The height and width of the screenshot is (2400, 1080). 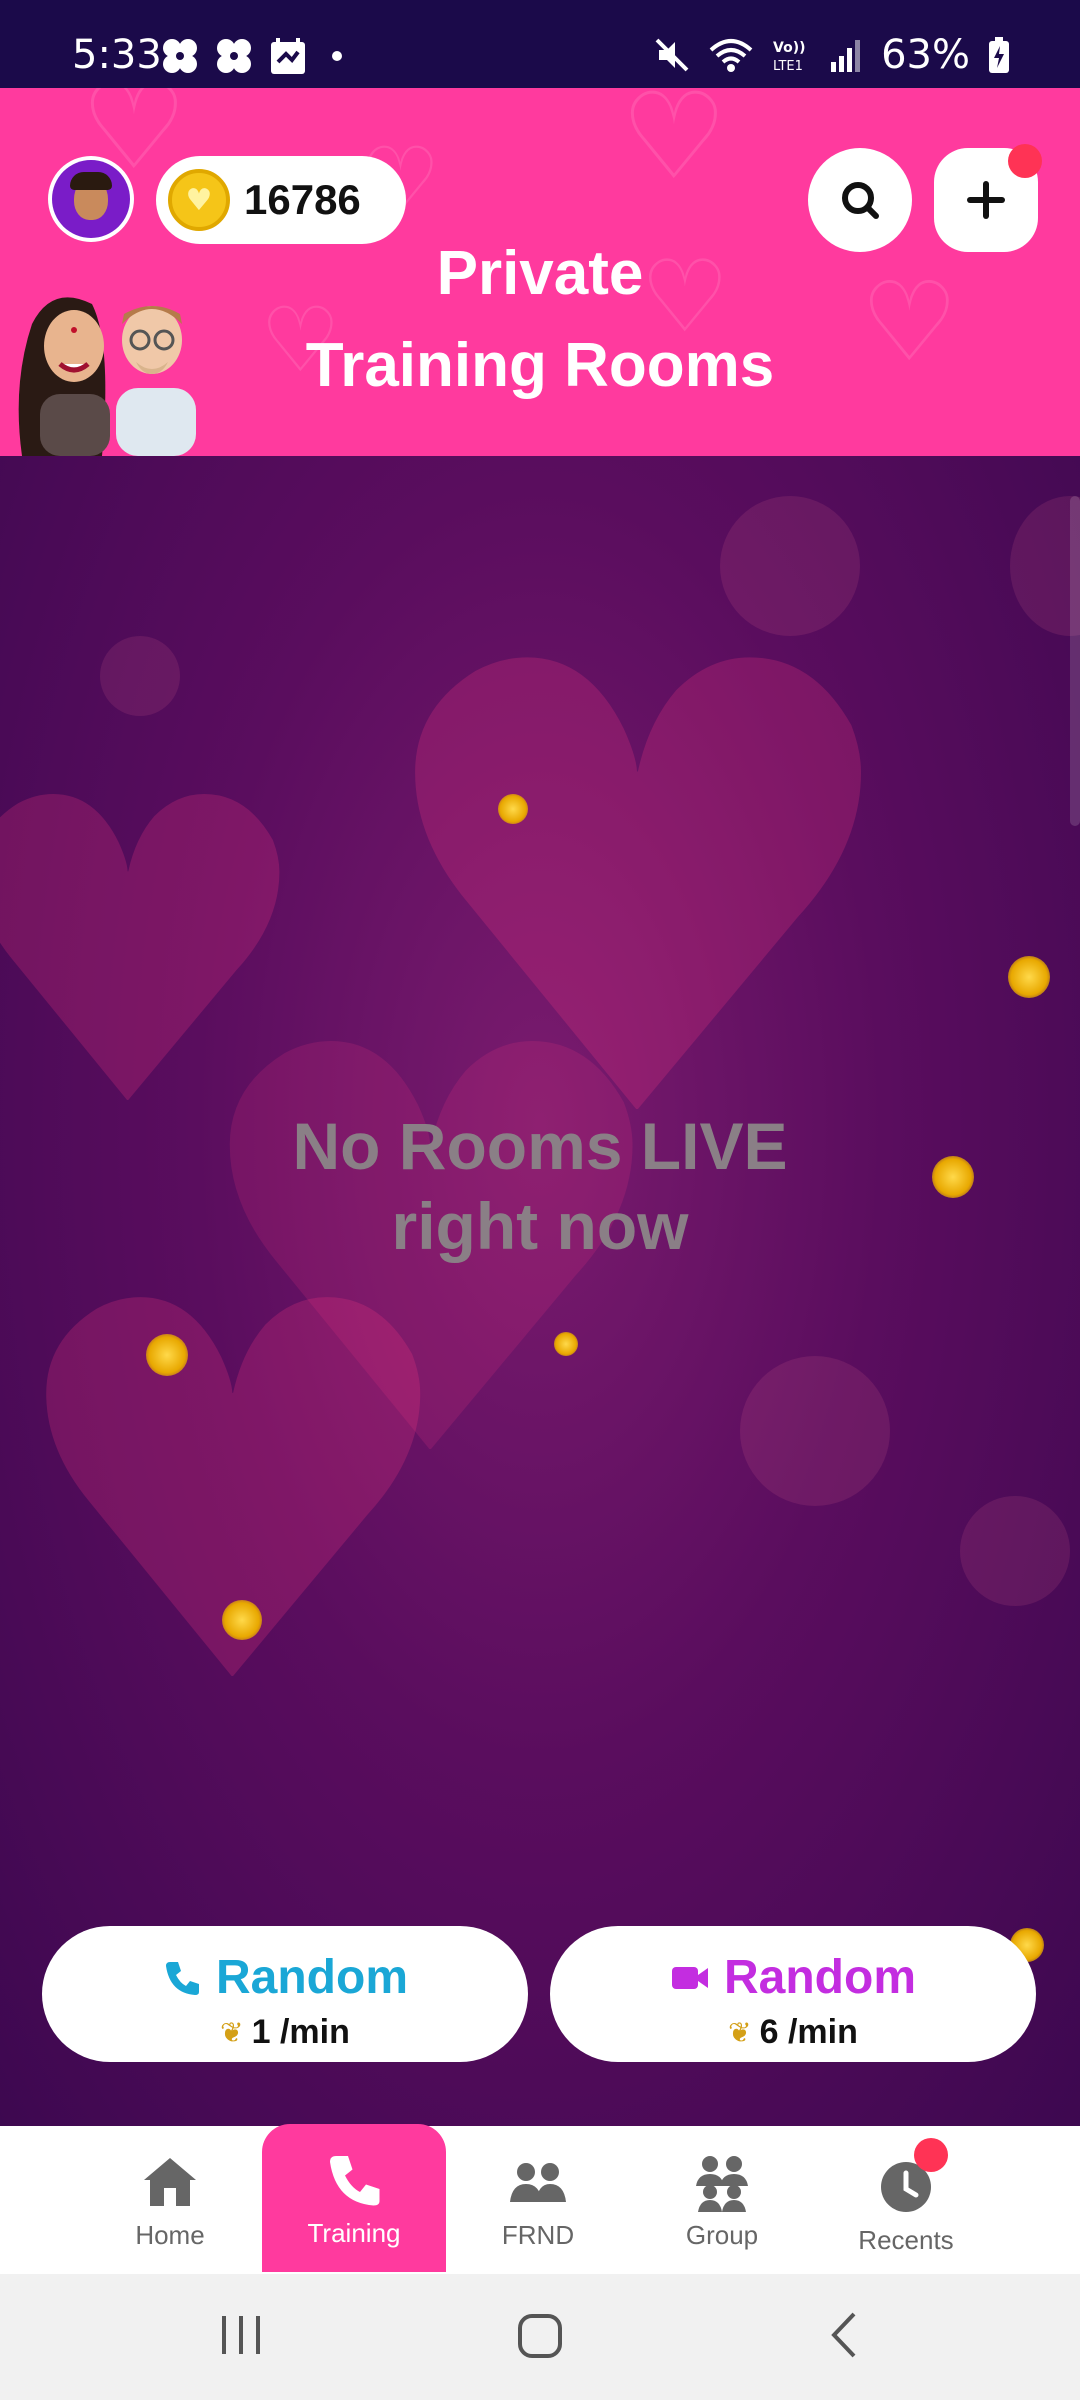 I want to click on nav-item-group: Group, so click(x=722, y=2200).